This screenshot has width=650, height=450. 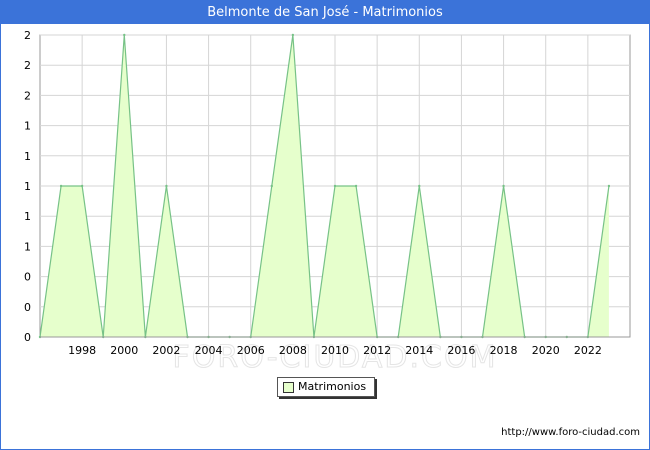 I want to click on x-tick-label: 2018, so click(x=504, y=350).